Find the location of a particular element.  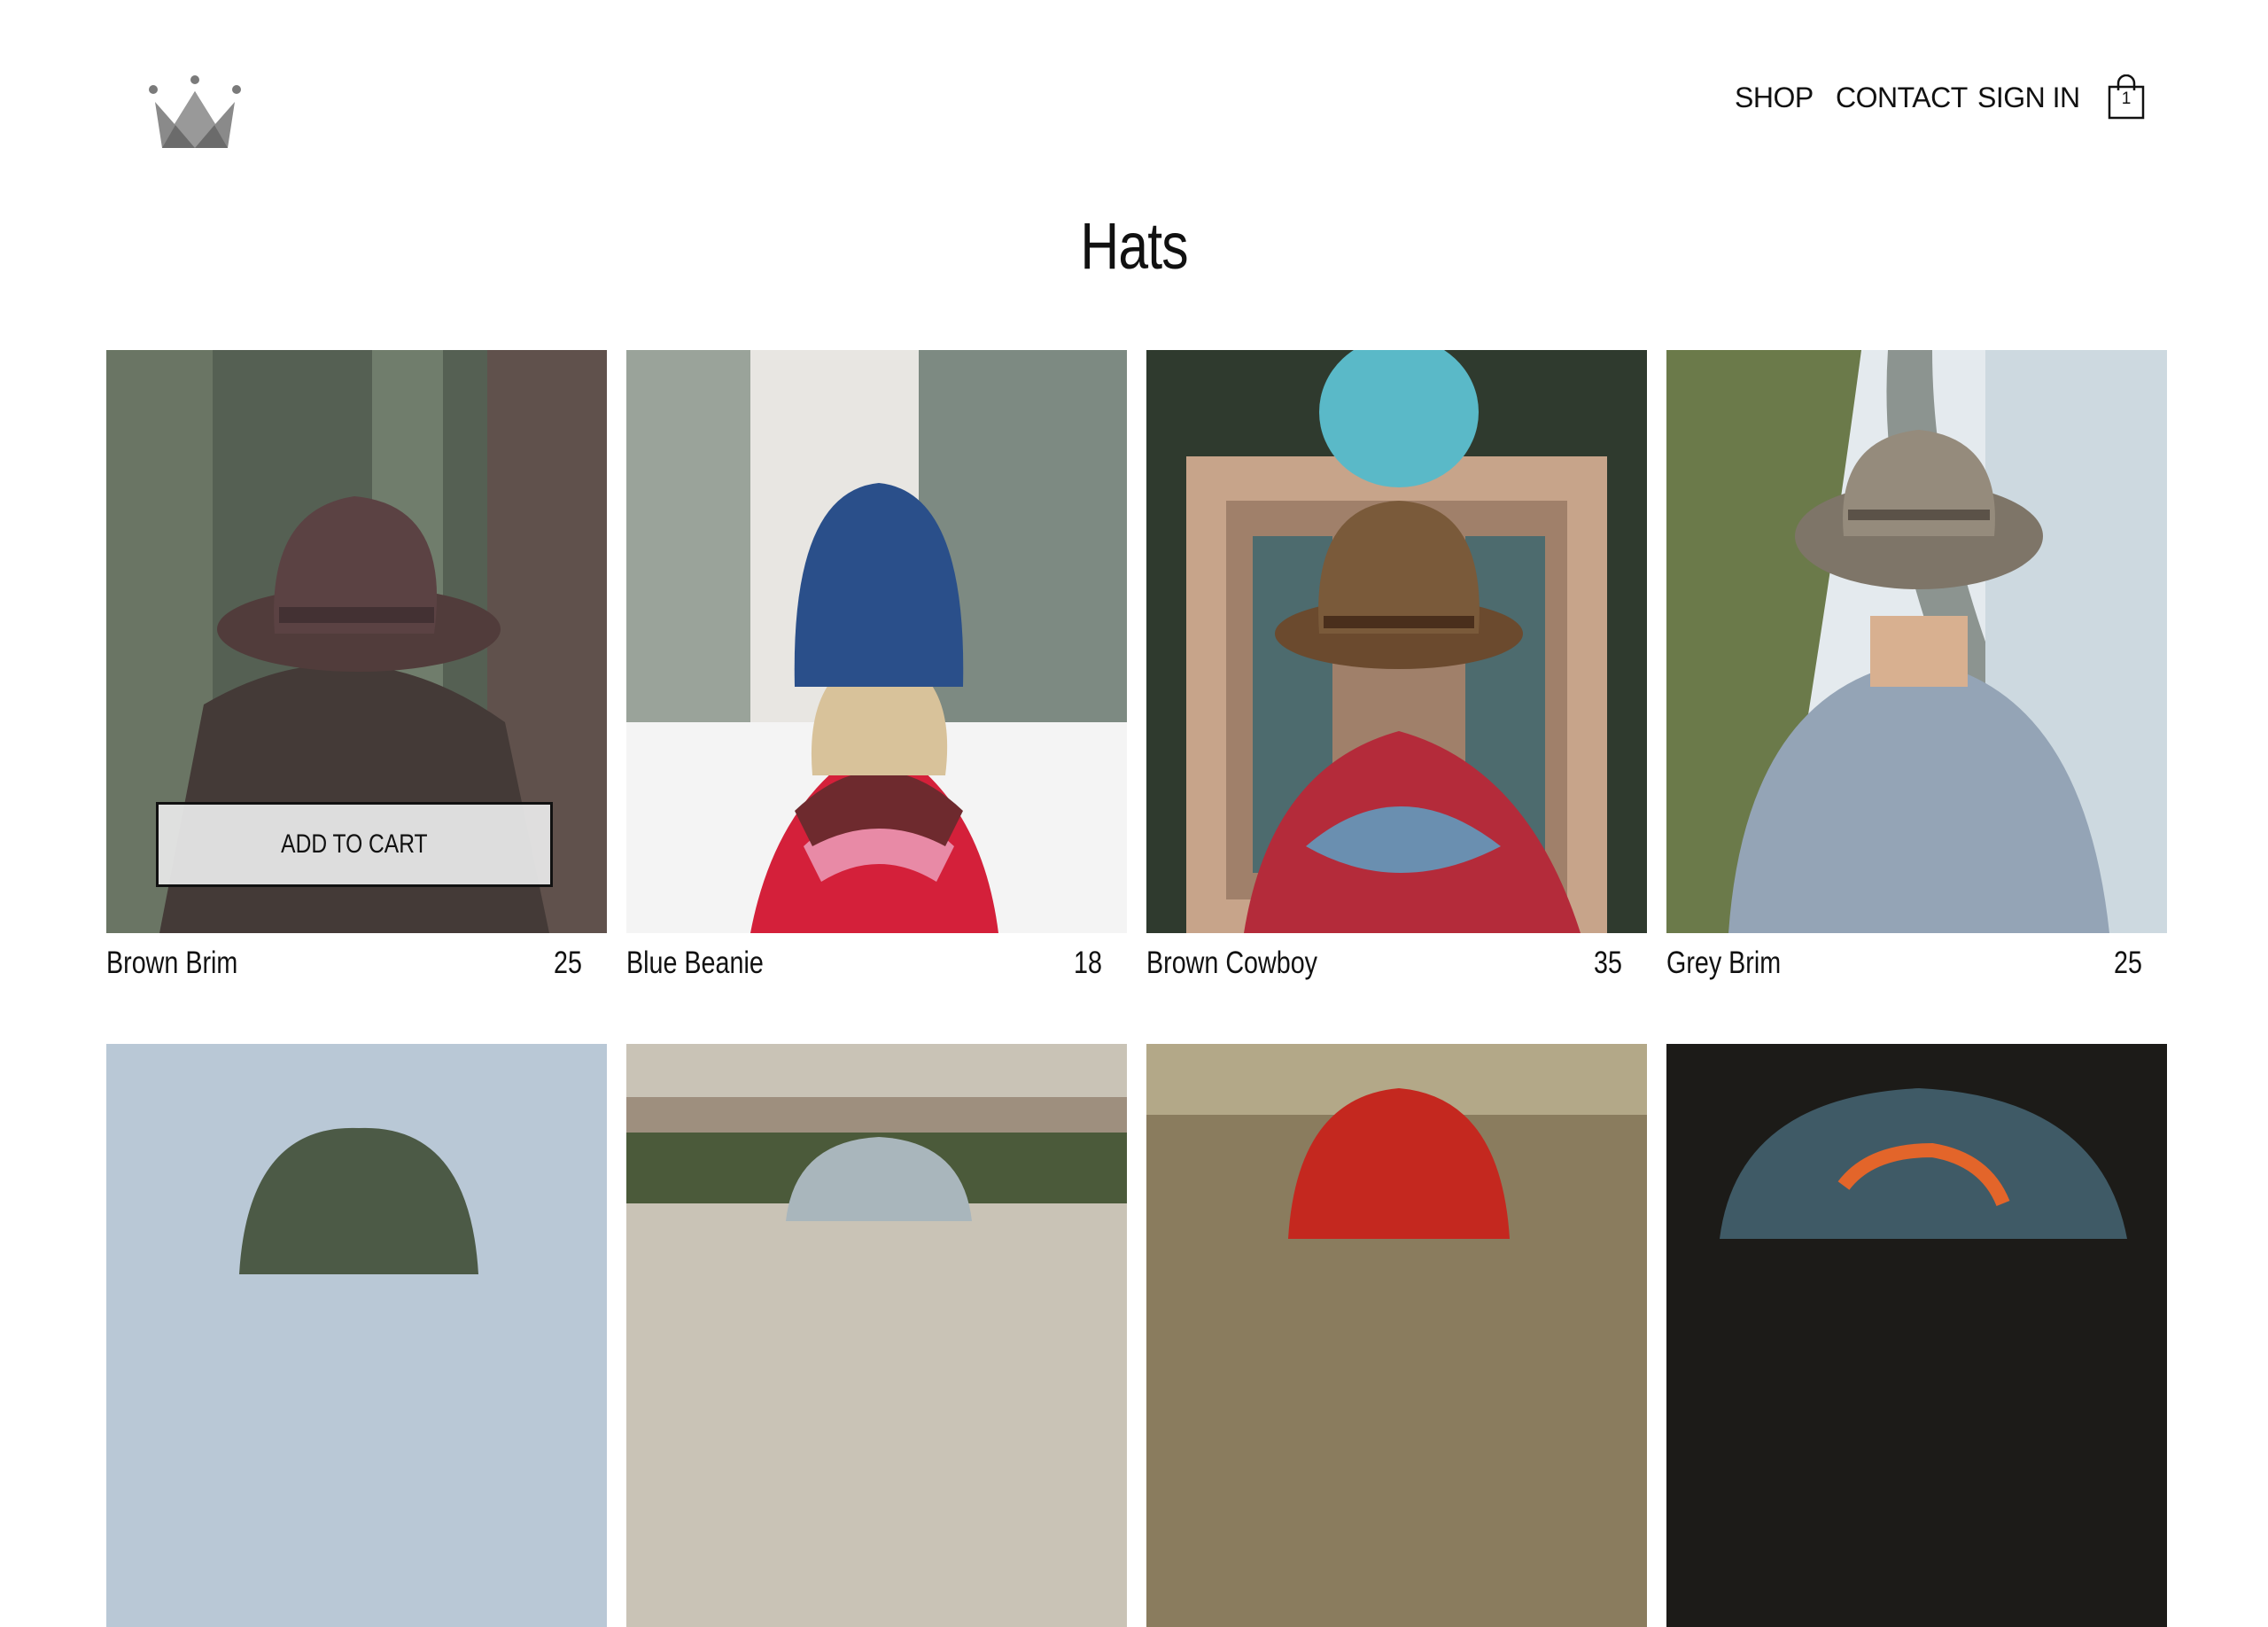

cart-button: 1 is located at coordinates (2126, 97).